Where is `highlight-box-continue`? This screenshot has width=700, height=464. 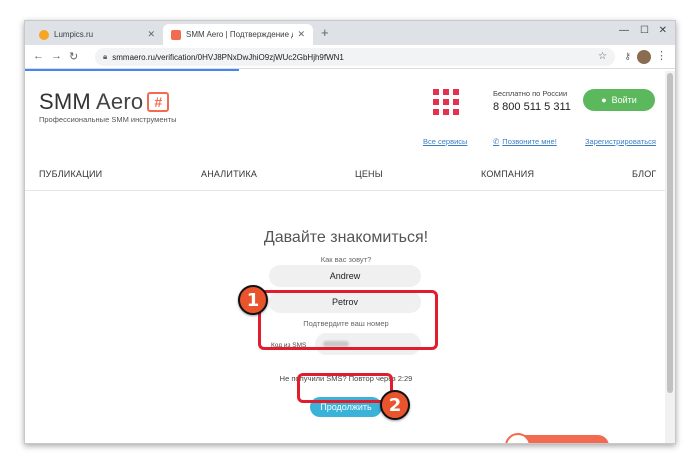
highlight-box-continue is located at coordinates (345, 388).